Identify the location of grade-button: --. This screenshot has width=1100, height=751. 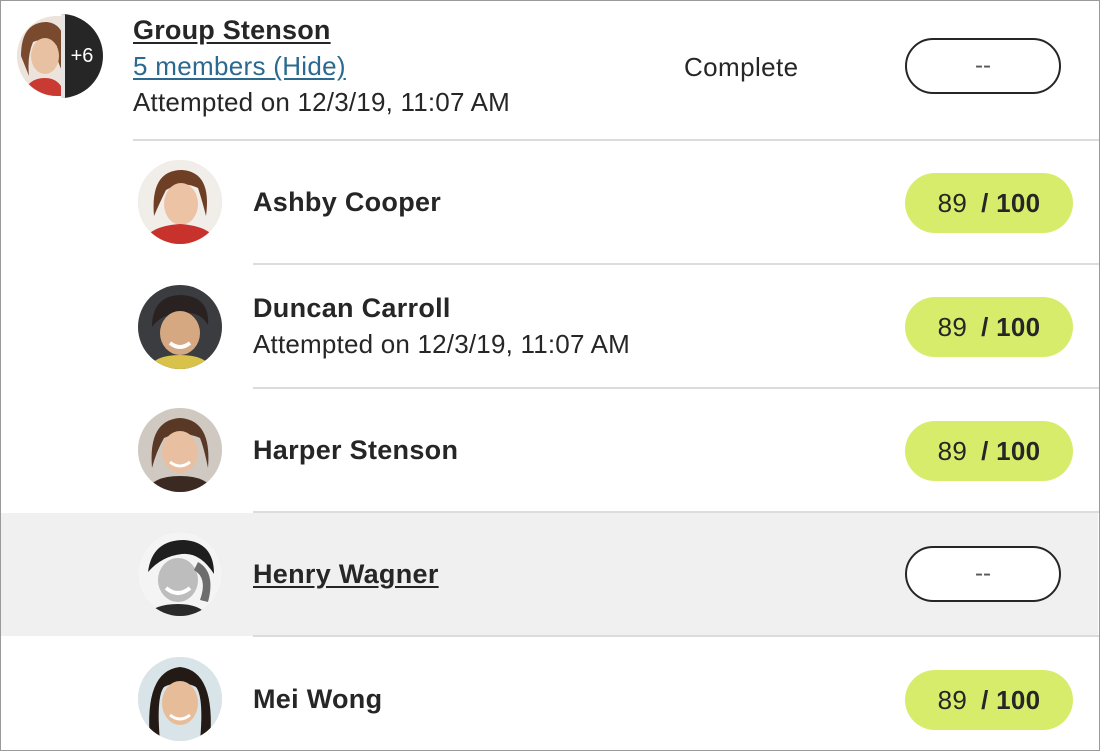
(983, 574).